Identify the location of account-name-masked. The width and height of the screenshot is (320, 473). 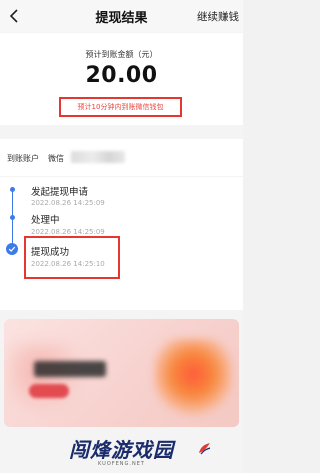
(98, 157).